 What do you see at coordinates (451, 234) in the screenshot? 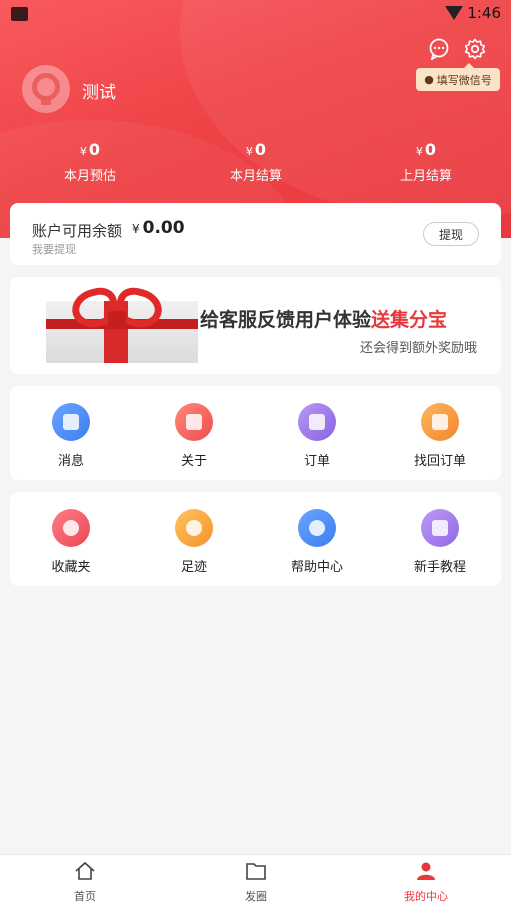
I see `withdraw-button: 提现` at bounding box center [451, 234].